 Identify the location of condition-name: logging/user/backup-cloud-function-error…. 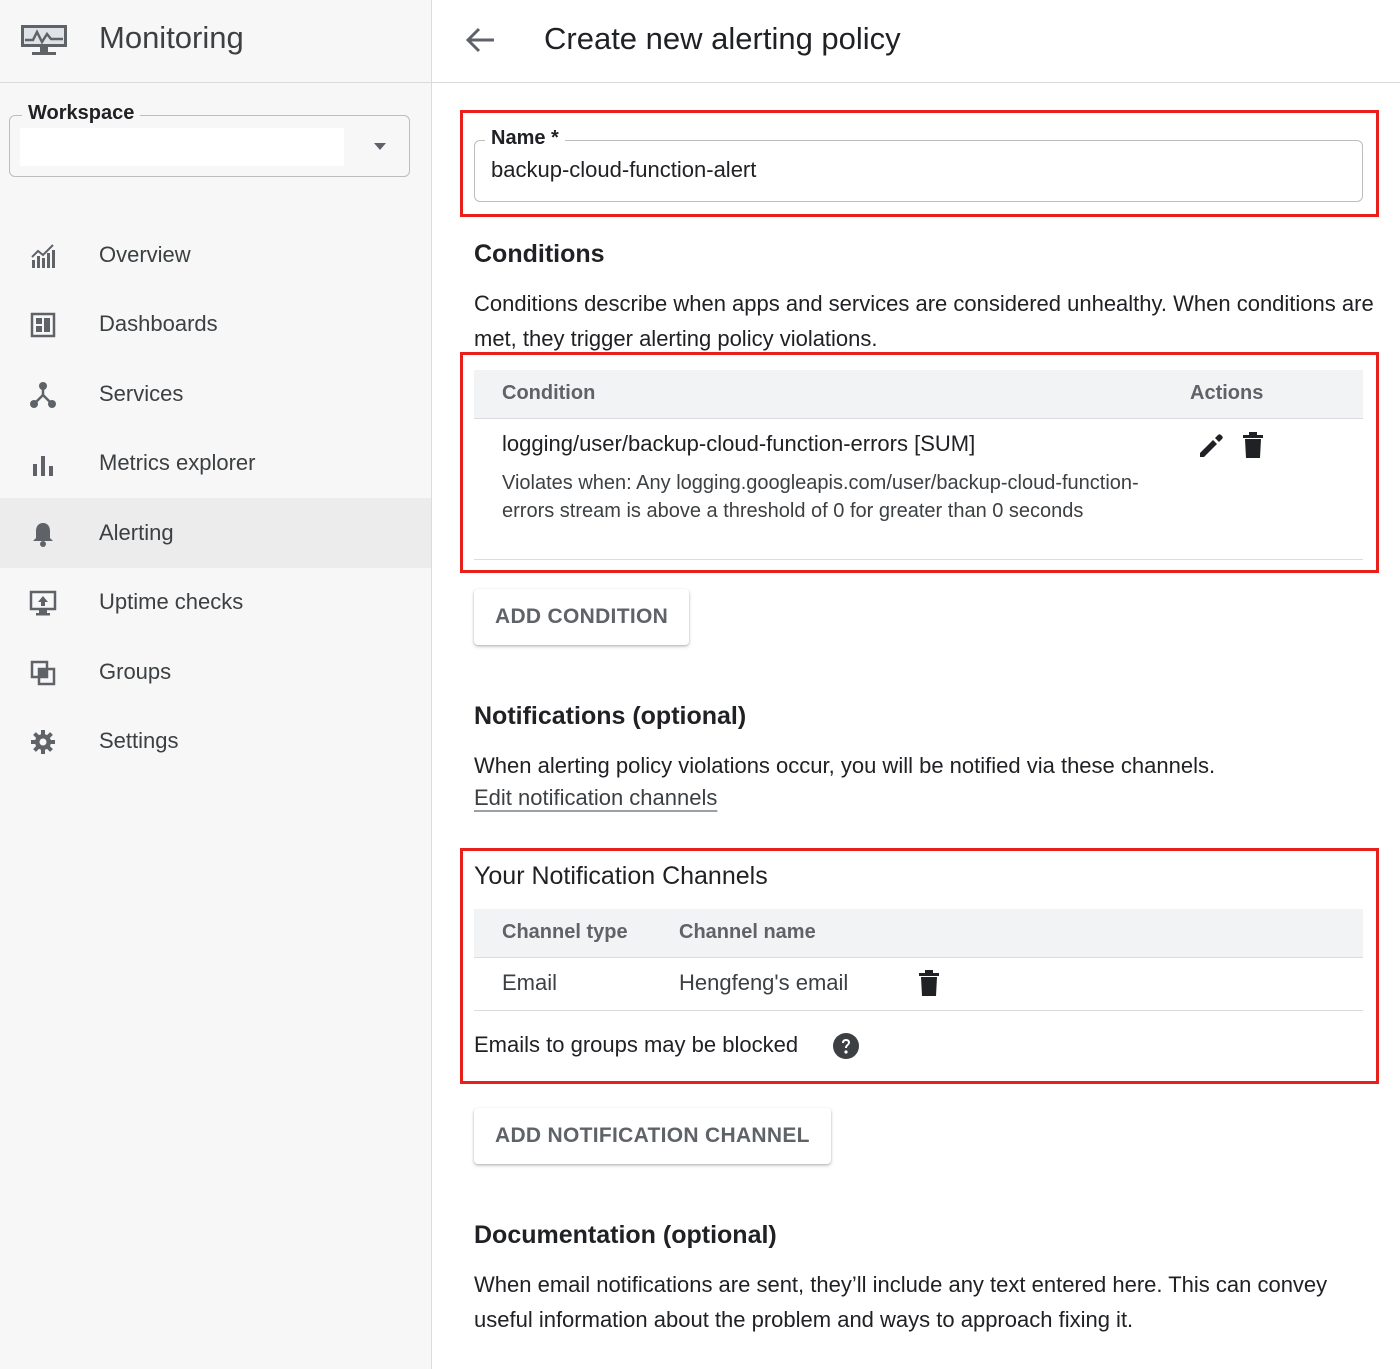
(739, 443).